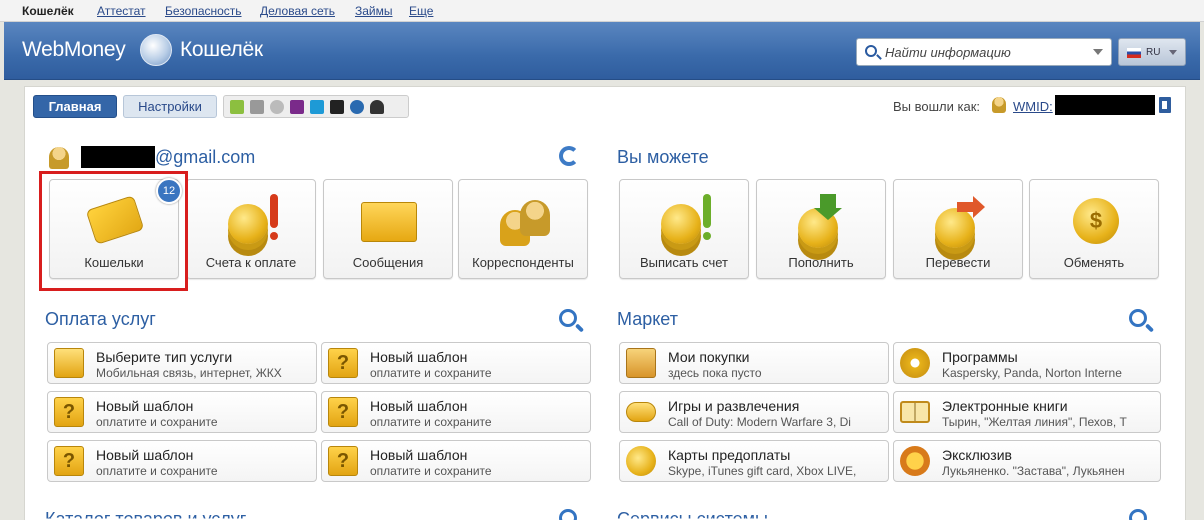 This screenshot has height=520, width=1204. Describe the element at coordinates (189, 373) in the screenshot. I see `service-subtitle: Мобильная связь, интернет, ЖКХ` at that location.